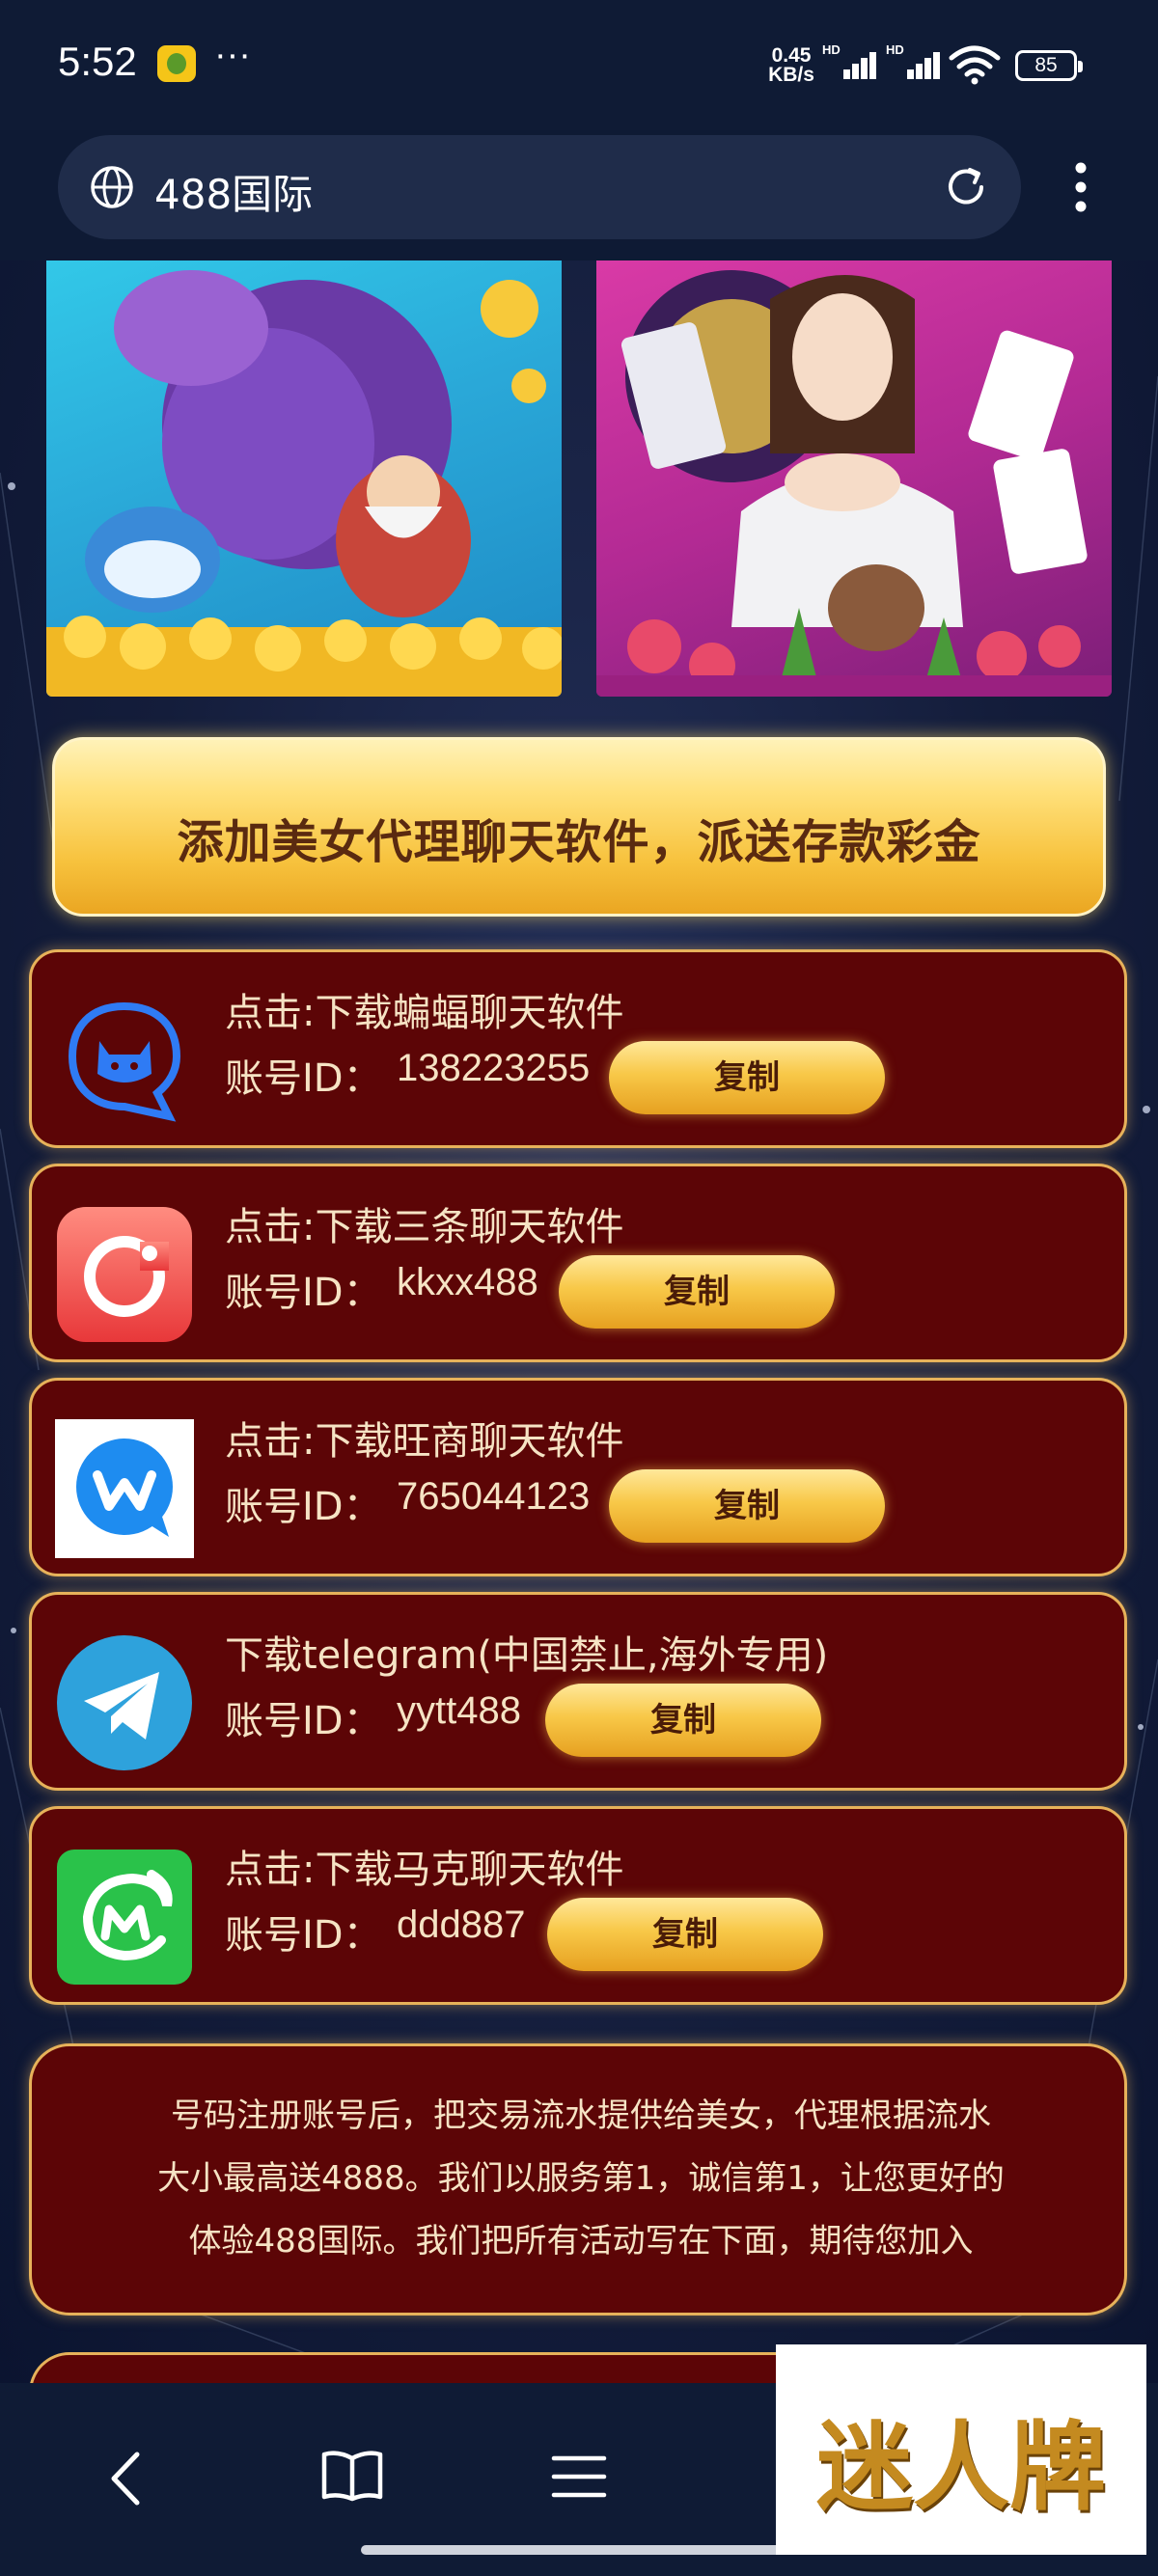 Image resolution: width=1158 pixels, height=2576 pixels. What do you see at coordinates (124, 1918) in the screenshot?
I see `make-chat-icon` at bounding box center [124, 1918].